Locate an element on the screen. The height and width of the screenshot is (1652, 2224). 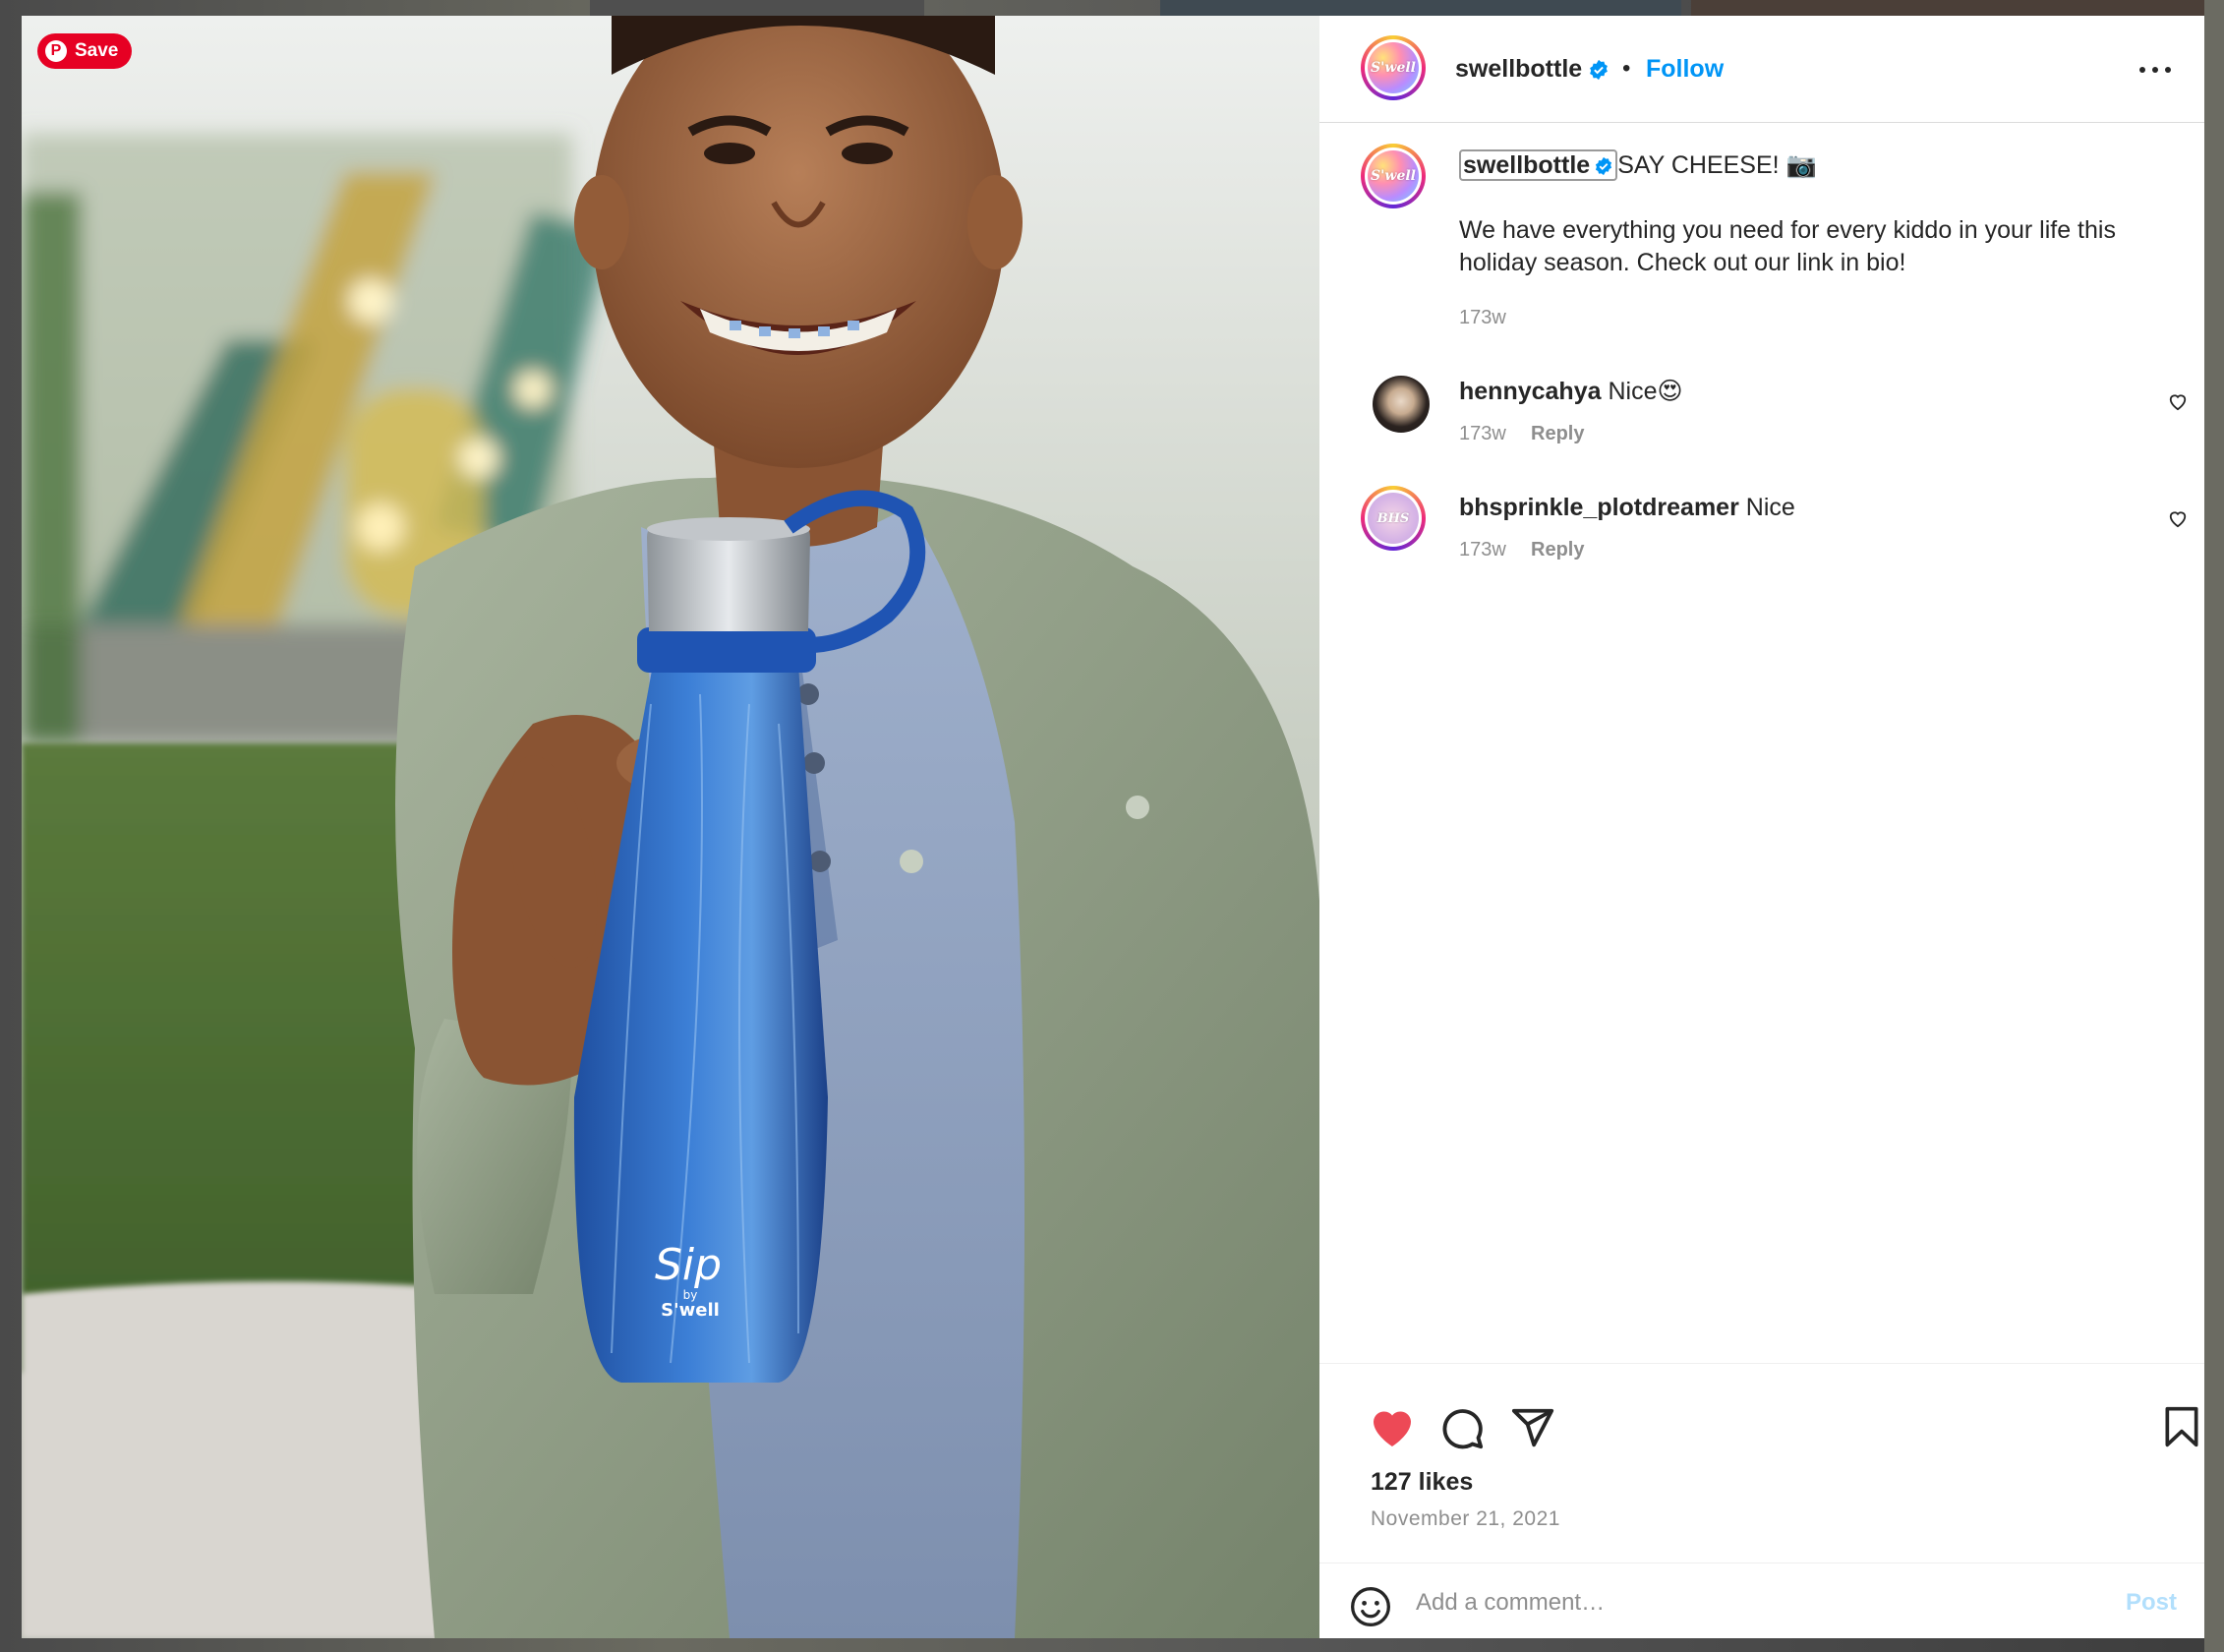
comment-hennycahya: hennycahya Nice😍 is located at coordinates (1571, 392).